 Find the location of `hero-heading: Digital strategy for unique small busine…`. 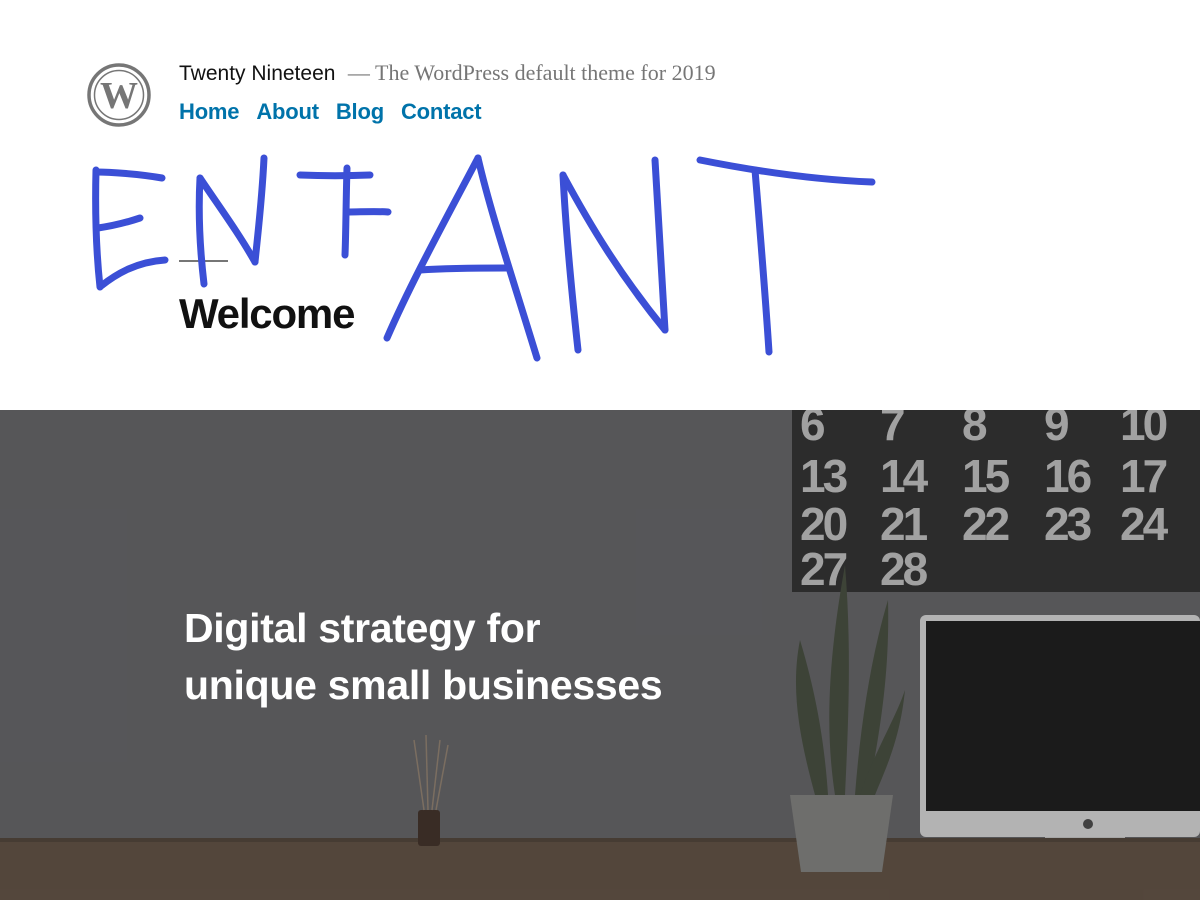

hero-heading: Digital strategy for unique small busine… is located at coordinates (423, 657).